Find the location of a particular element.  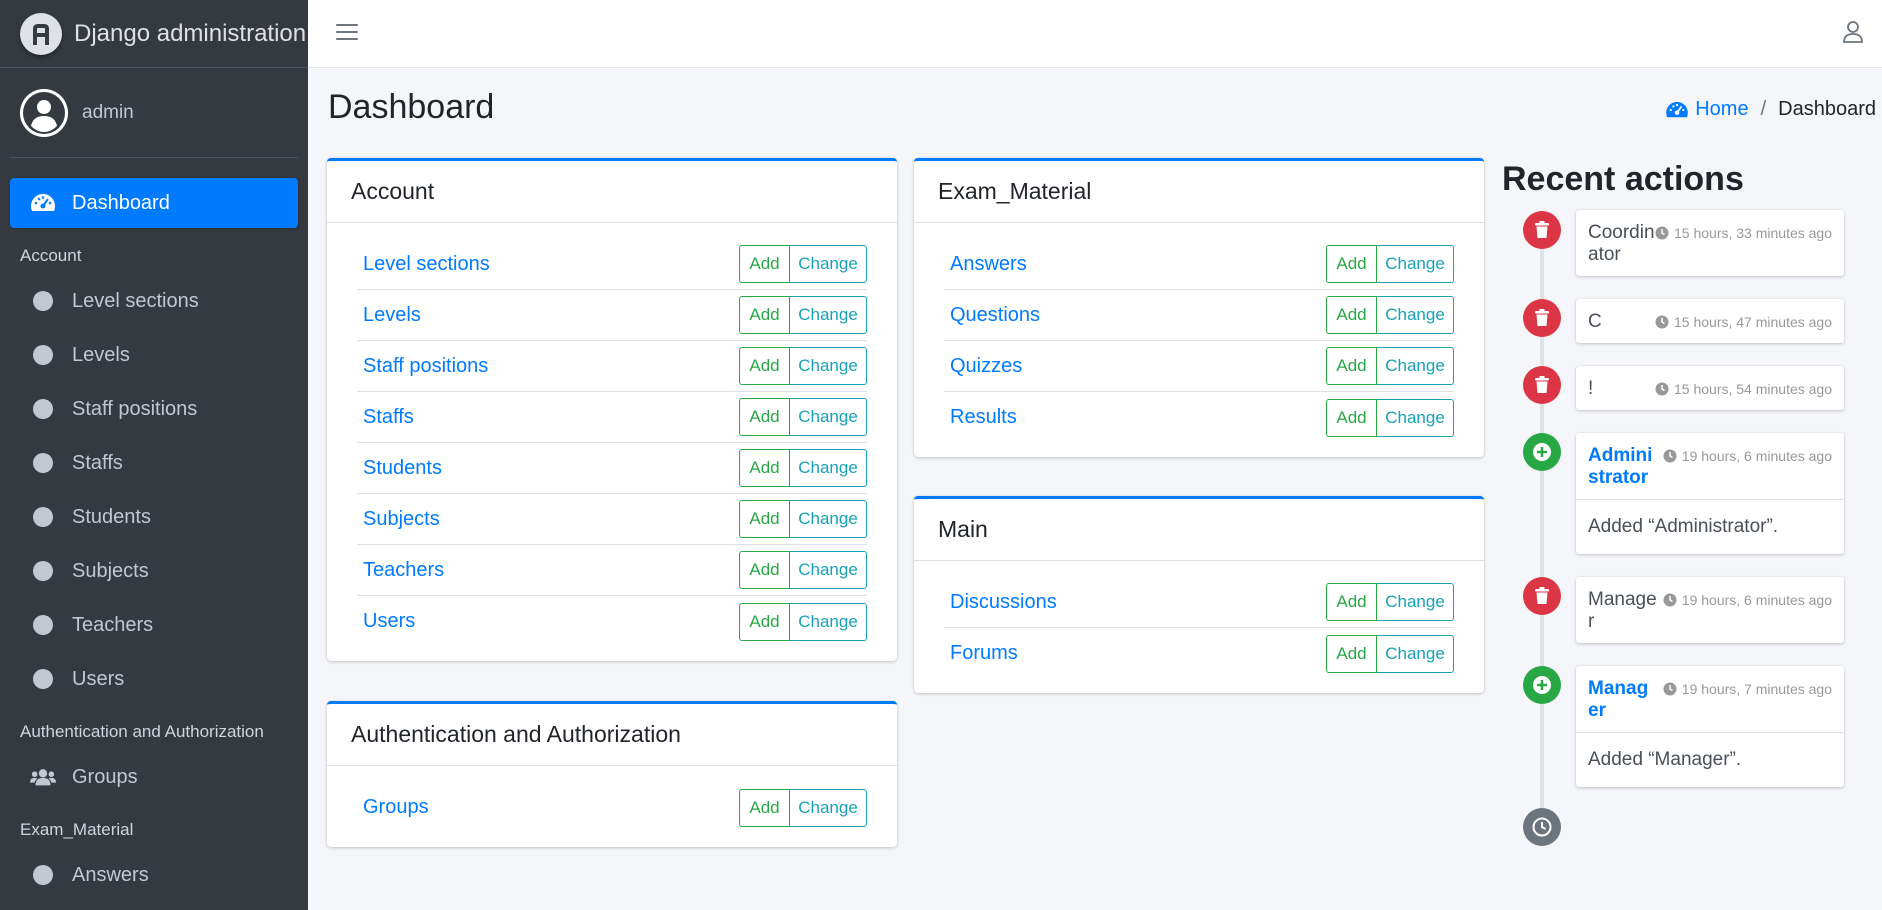

sidebar-item-subjects: Subjects is located at coordinates (154, 571).